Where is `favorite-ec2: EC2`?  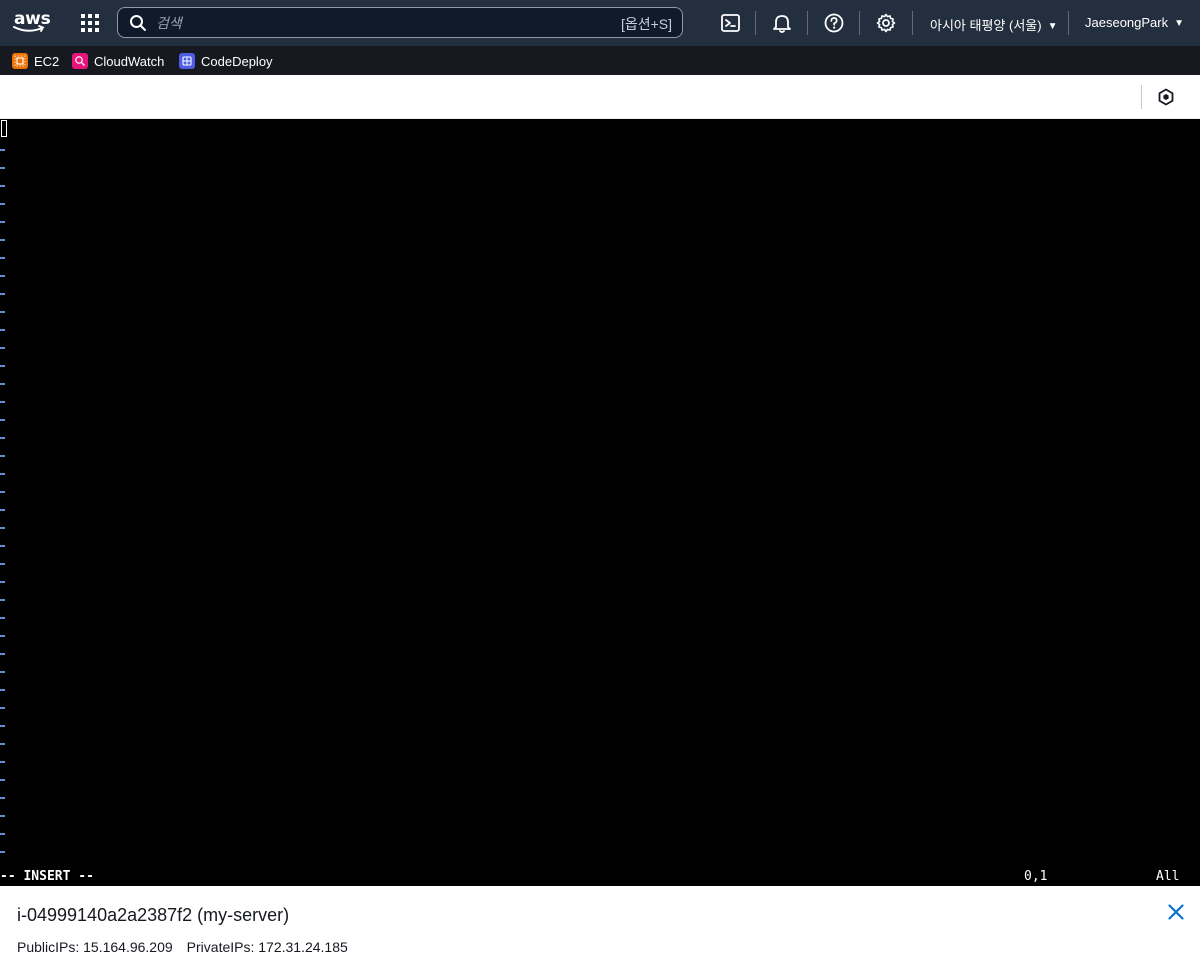 favorite-ec2: EC2 is located at coordinates (35, 61).